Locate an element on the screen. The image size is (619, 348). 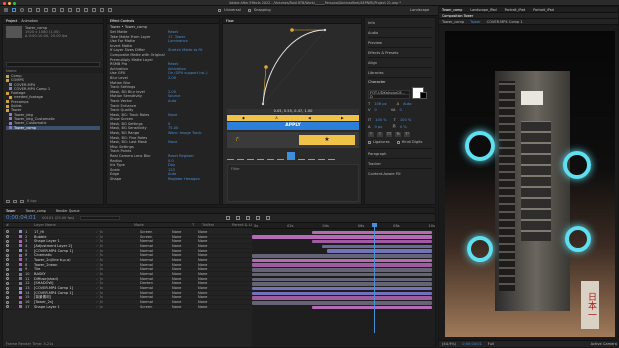
layer-name: BASKY is located at coordinates (65, 274).